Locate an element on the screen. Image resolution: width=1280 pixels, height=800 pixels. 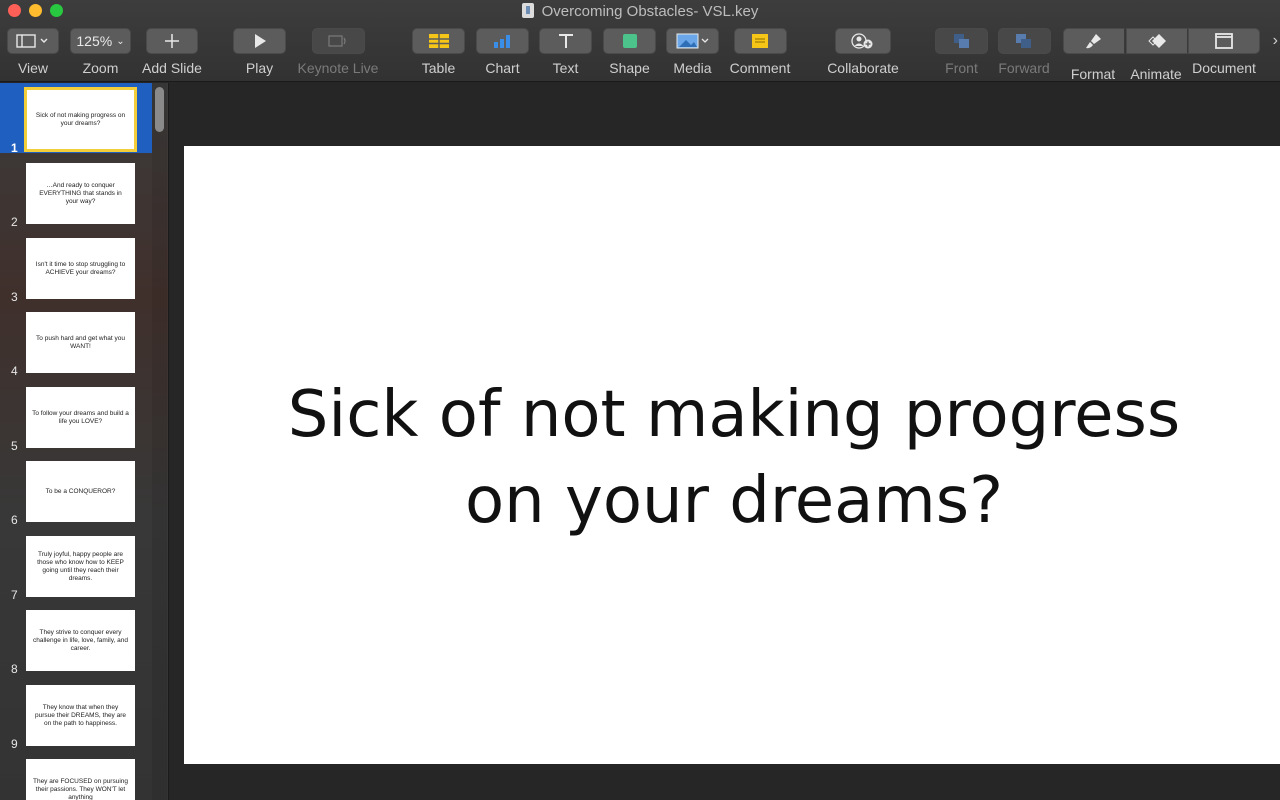
chart-icon is located at coordinates (501, 41).